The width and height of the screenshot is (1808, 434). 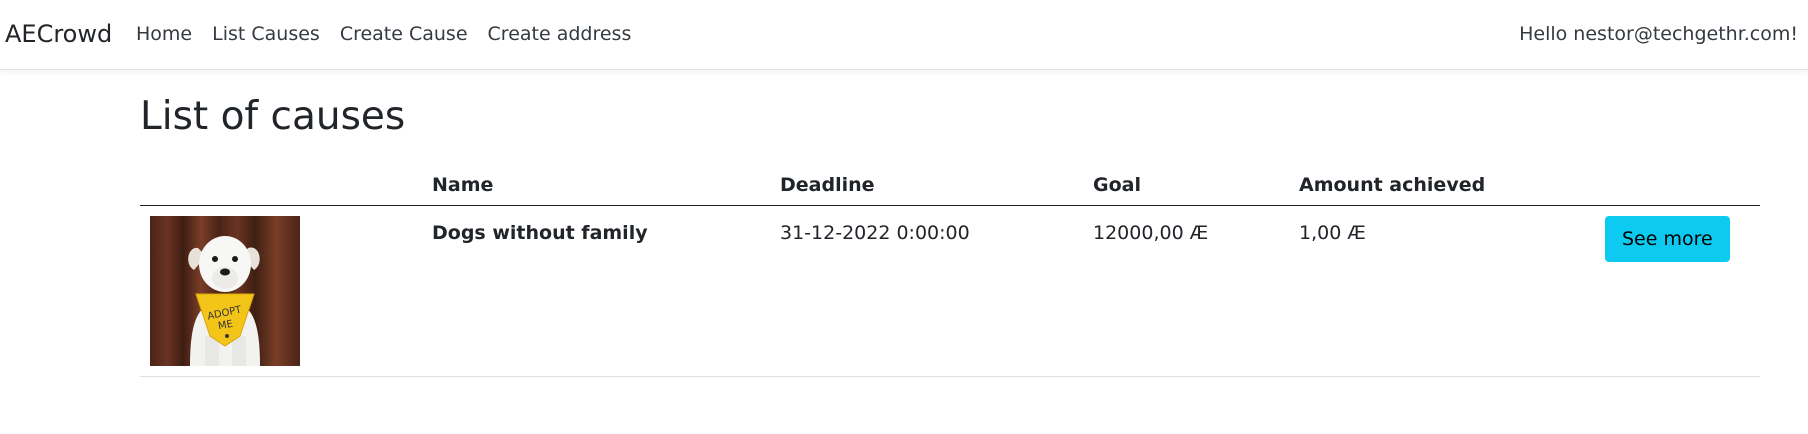 What do you see at coordinates (404, 34) in the screenshot?
I see `nav-create-cause: Create Cause` at bounding box center [404, 34].